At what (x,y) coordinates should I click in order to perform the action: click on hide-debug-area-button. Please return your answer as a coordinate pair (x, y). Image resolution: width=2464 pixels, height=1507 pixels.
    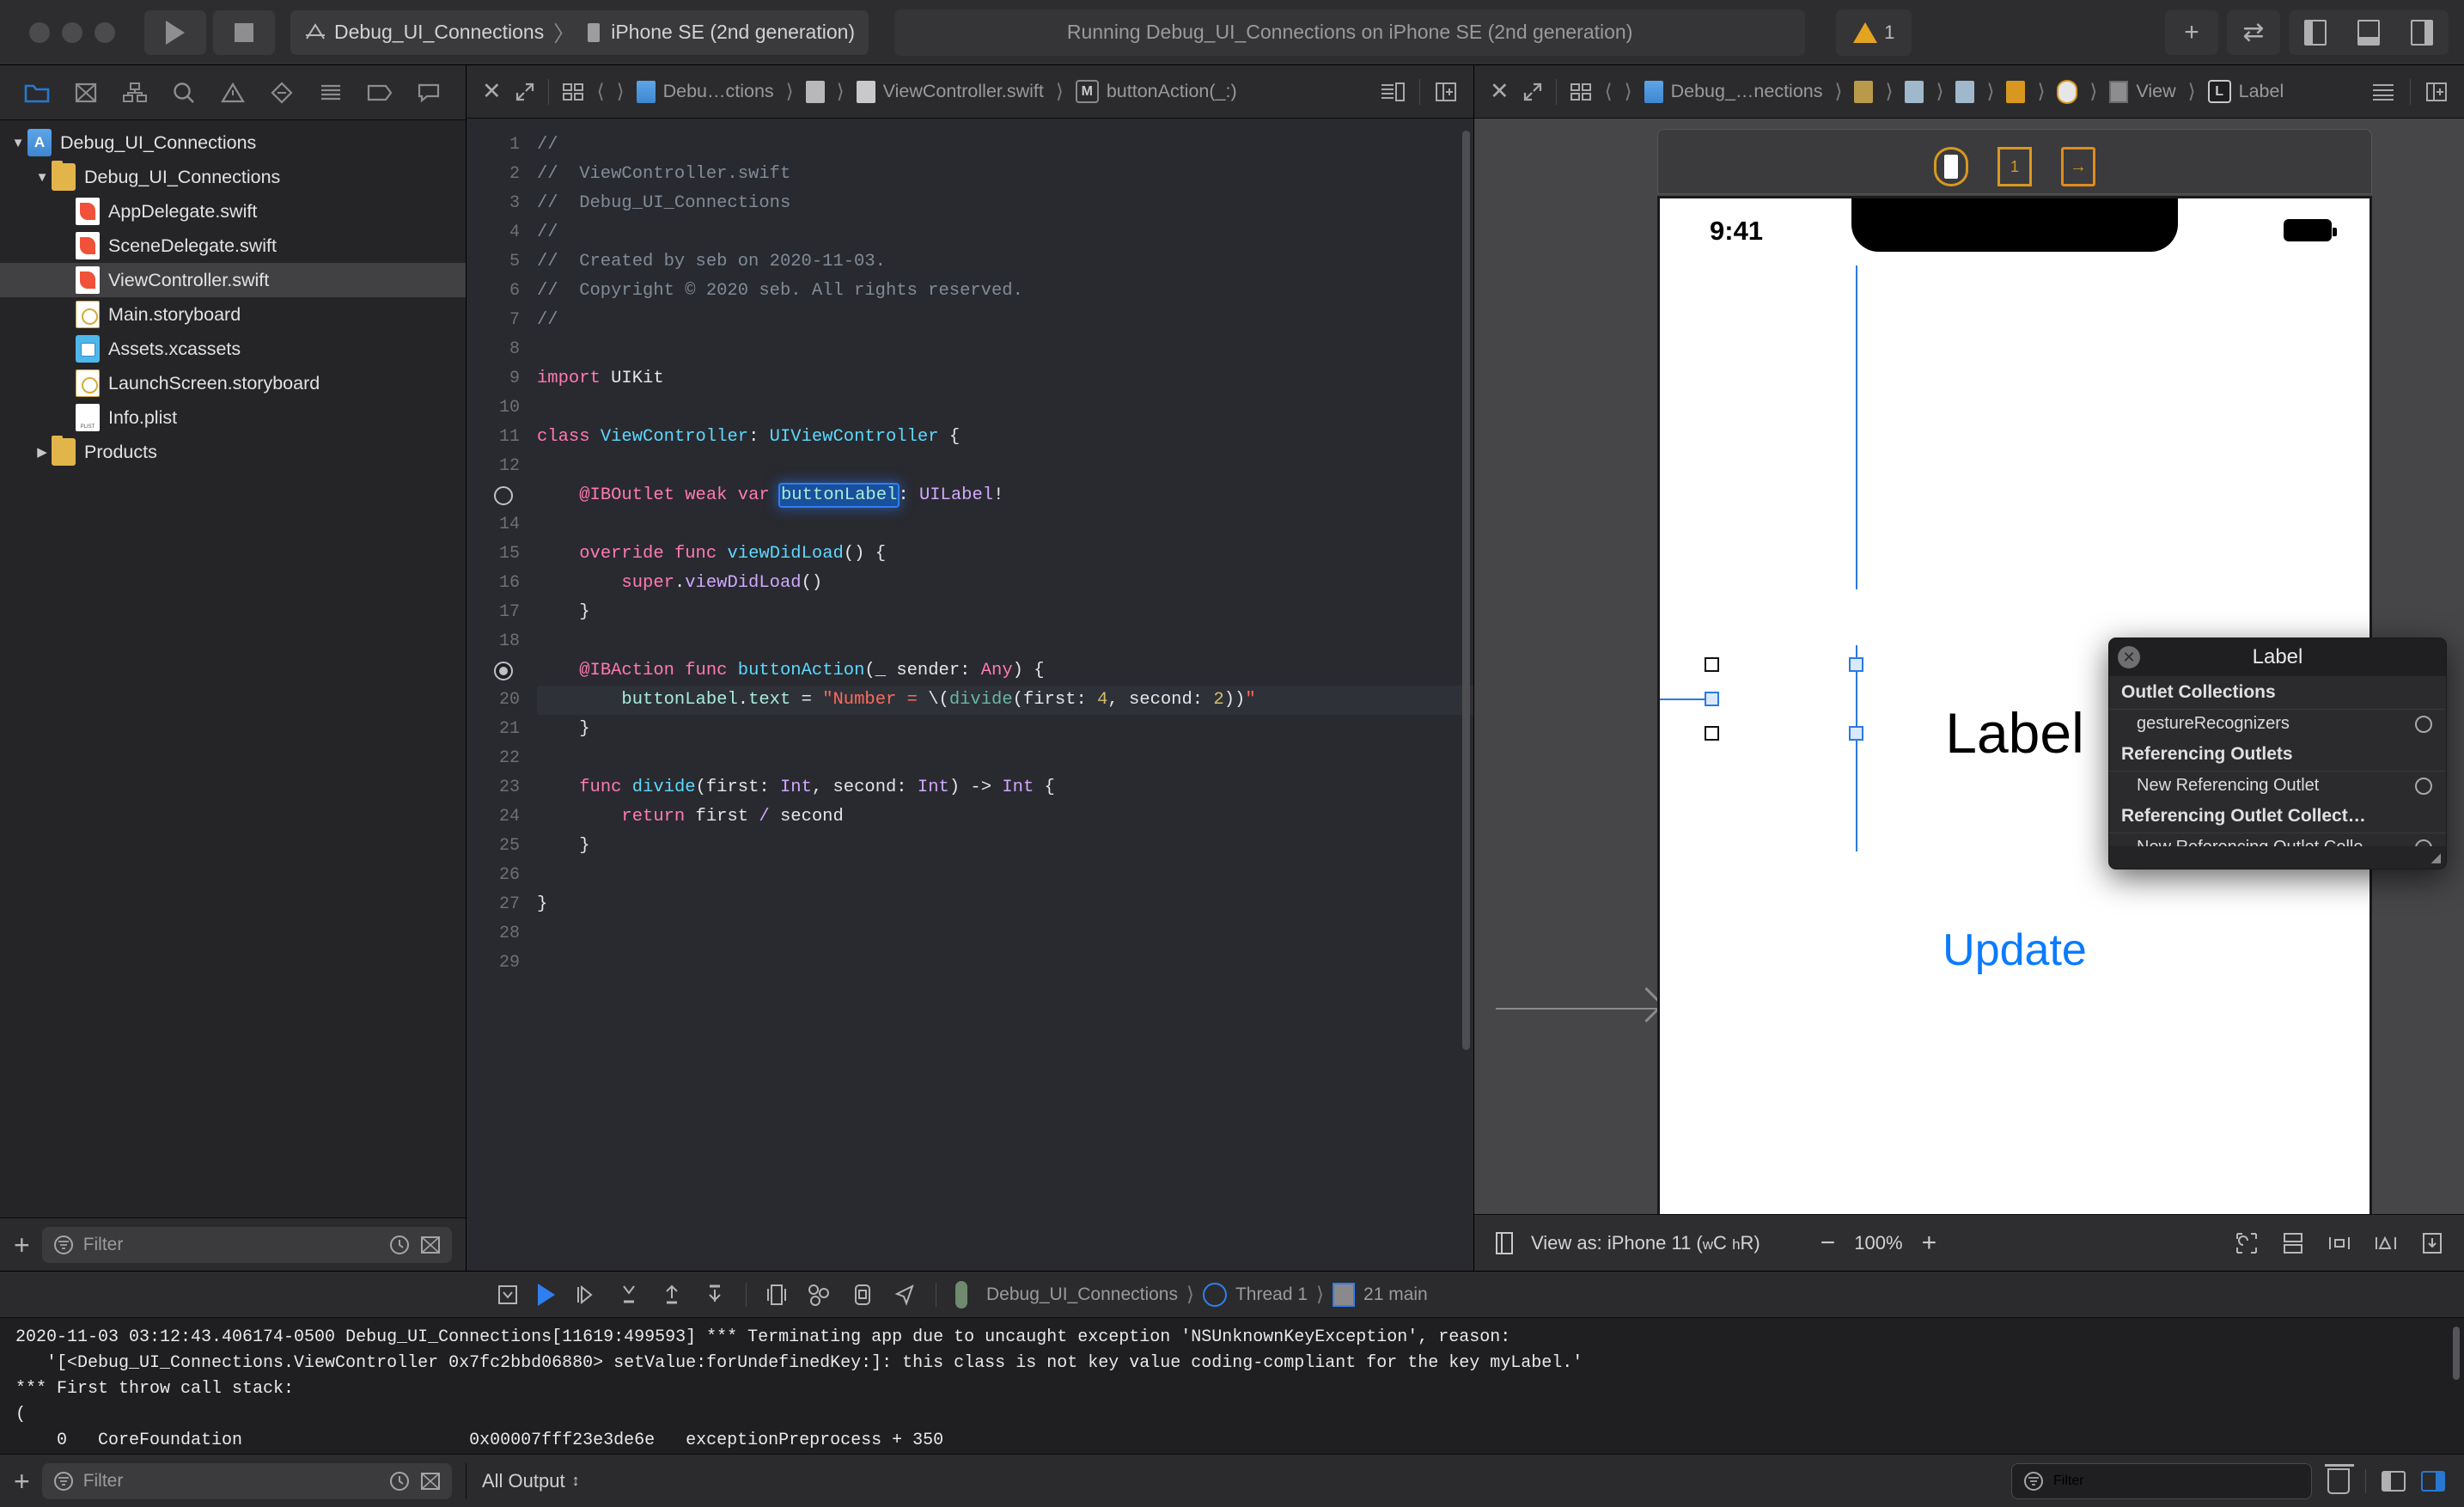
    Looking at the image, I should click on (508, 1295).